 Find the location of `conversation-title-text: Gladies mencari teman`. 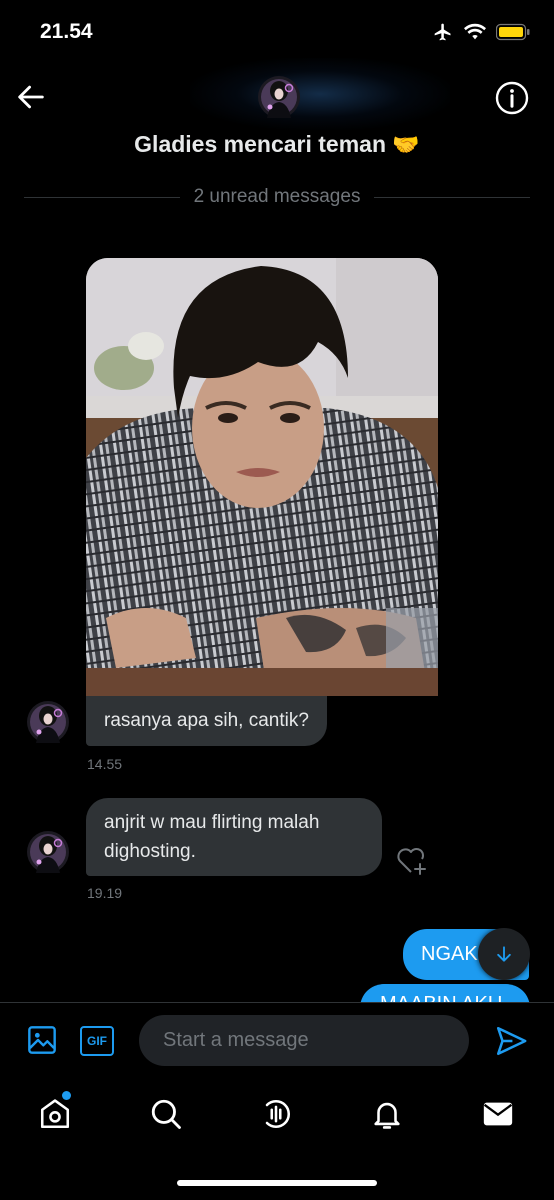

conversation-title-text: Gladies mencari teman is located at coordinates (260, 144).